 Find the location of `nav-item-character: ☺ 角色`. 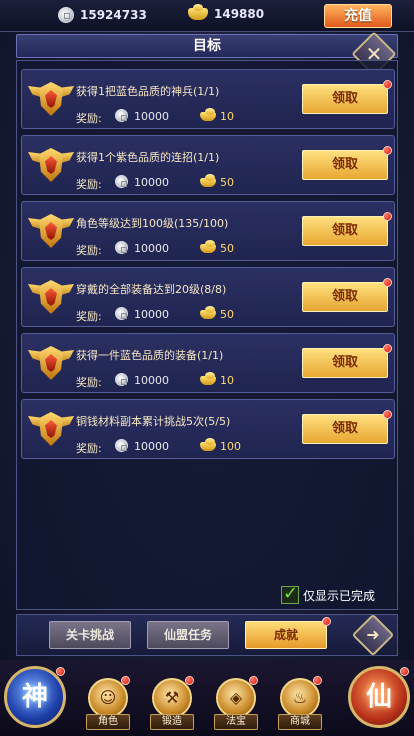

nav-item-character: ☺ 角色 is located at coordinates (108, 704).